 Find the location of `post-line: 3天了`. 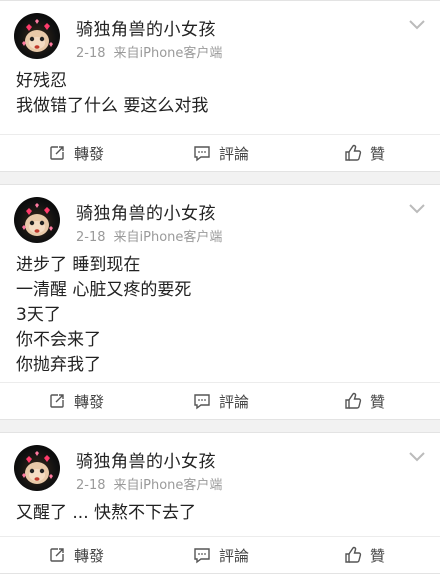

post-line: 3天了 is located at coordinates (38, 315).